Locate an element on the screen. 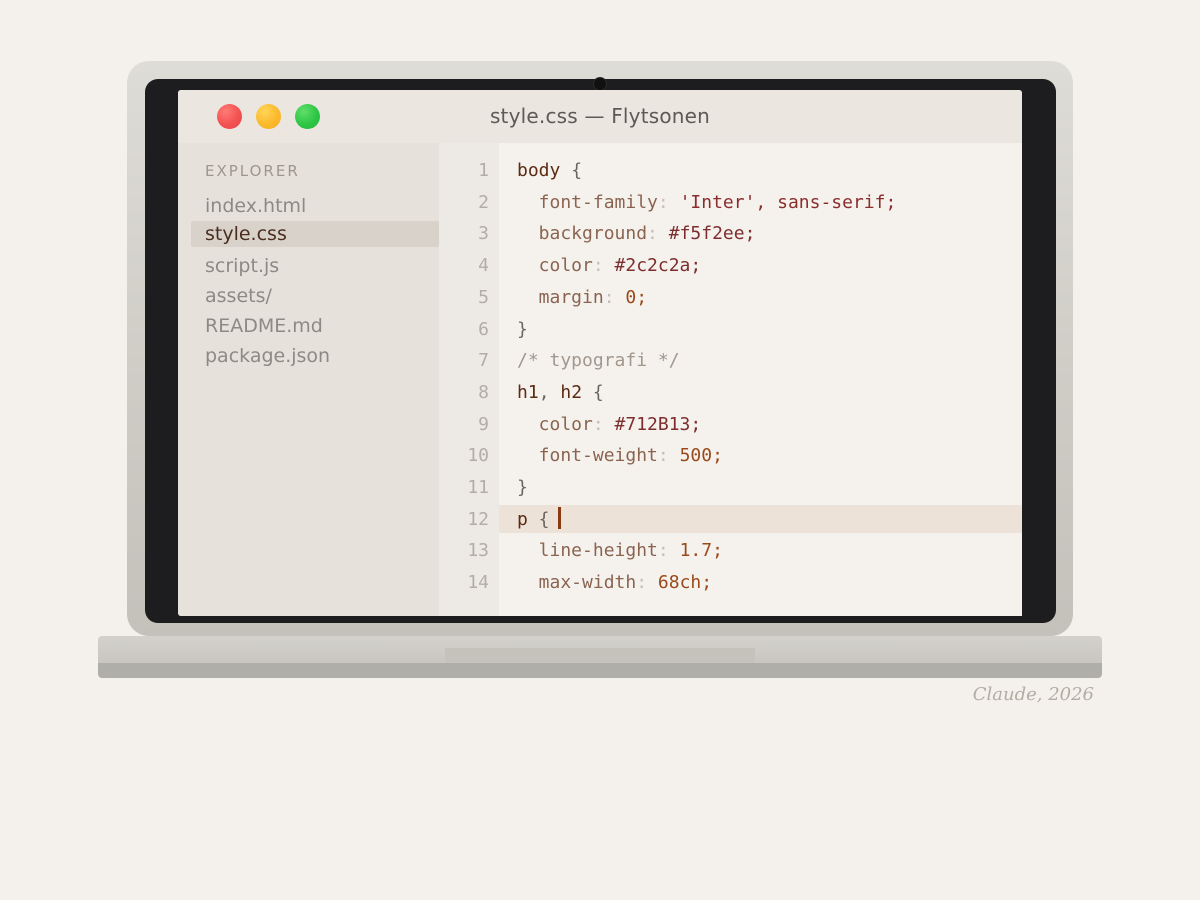  code-line: background: #f5f2ee; is located at coordinates (636, 234).